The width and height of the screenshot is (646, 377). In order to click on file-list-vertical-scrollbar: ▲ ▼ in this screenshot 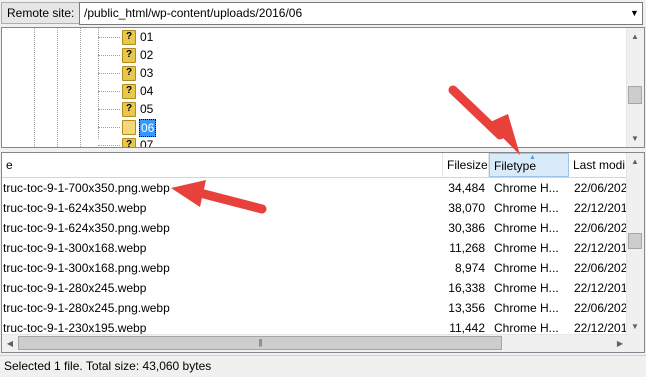, I will do `click(635, 244)`.